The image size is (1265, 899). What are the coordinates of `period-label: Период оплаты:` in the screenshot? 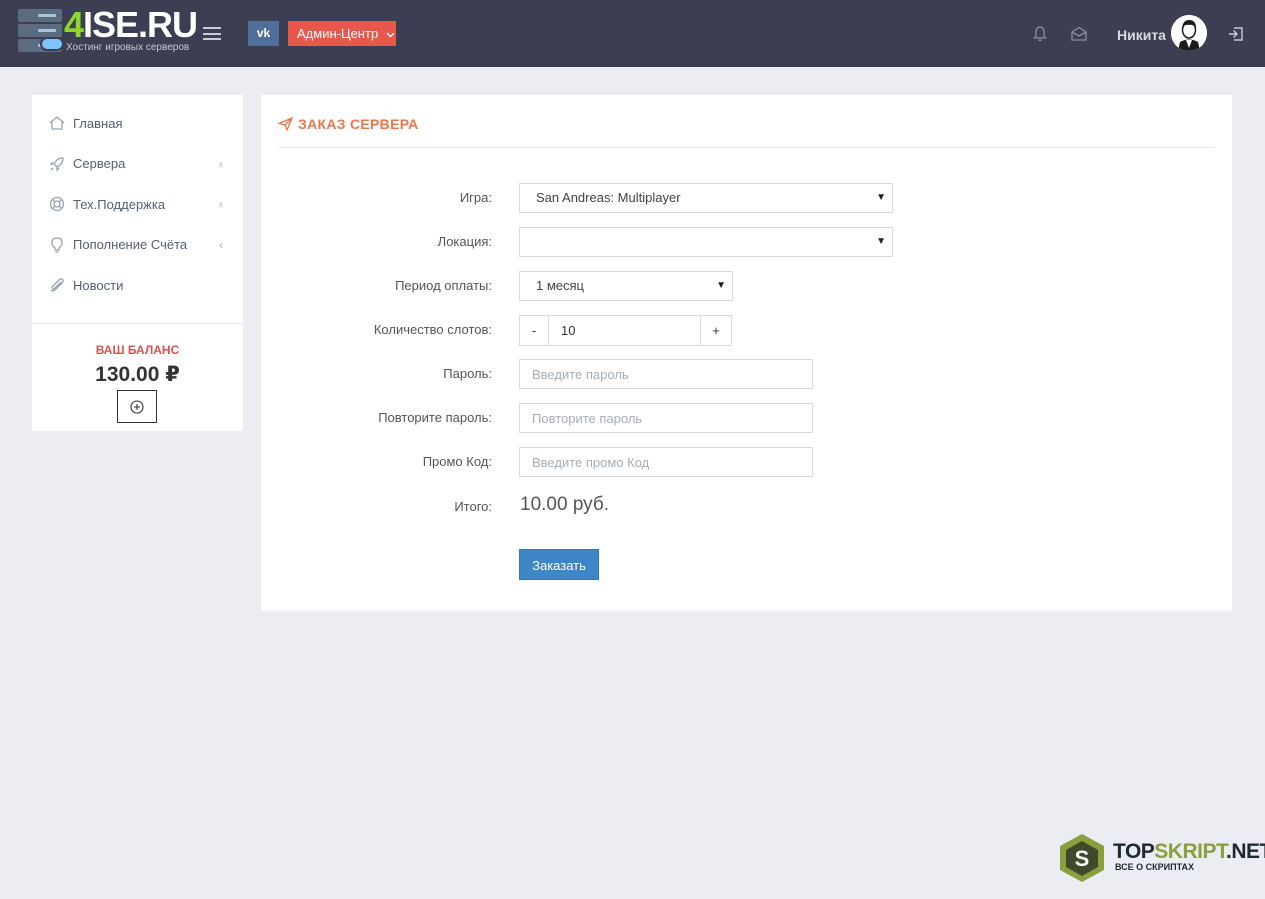 It's located at (443, 285).